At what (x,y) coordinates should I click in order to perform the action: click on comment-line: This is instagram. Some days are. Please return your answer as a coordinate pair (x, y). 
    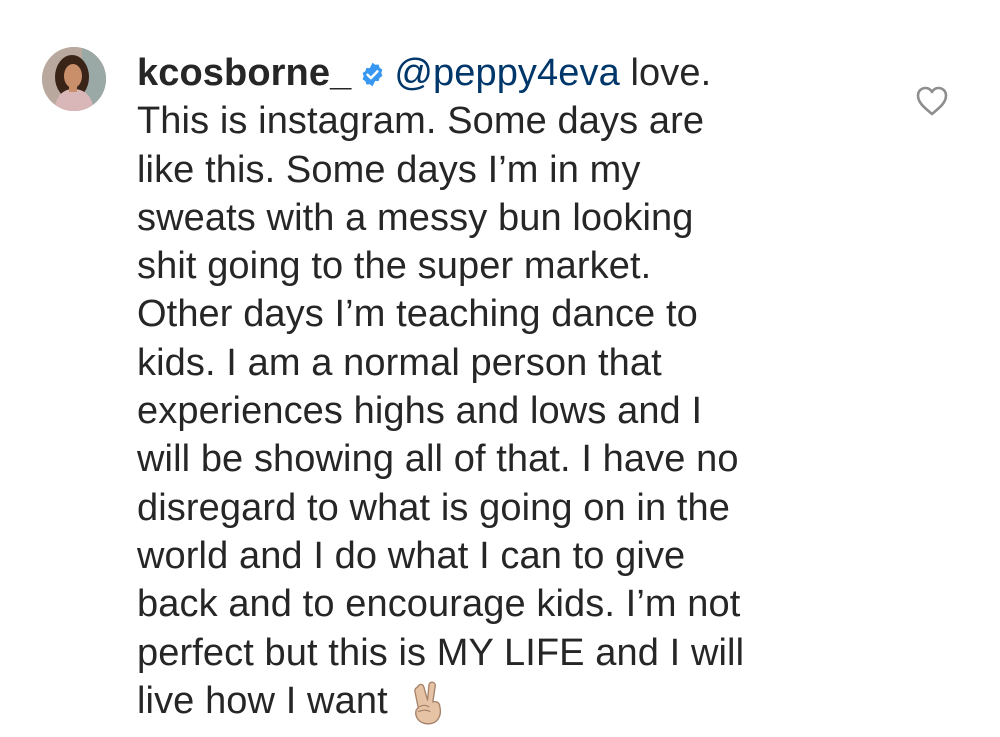
    Looking at the image, I should click on (421, 121).